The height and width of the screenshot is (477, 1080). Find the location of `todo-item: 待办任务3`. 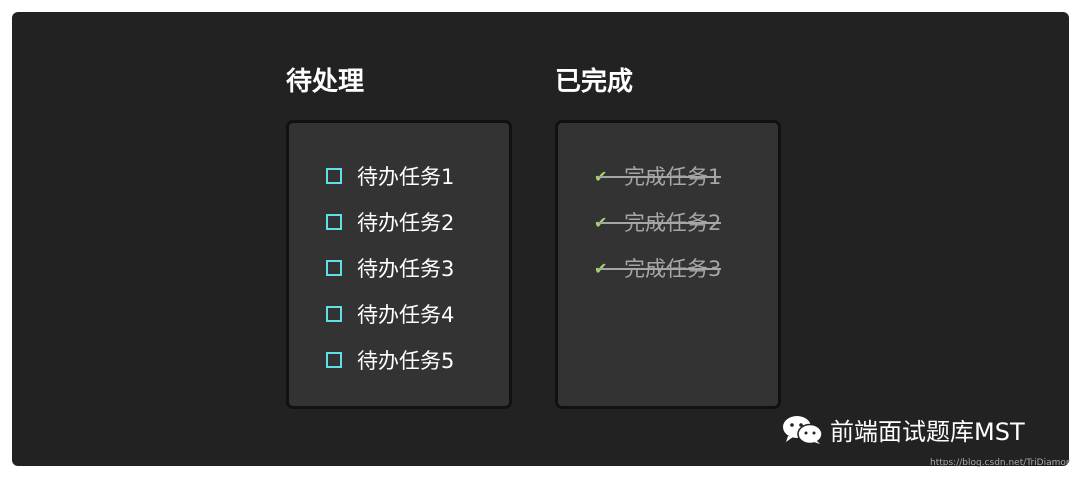

todo-item: 待办任务3 is located at coordinates (390, 268).